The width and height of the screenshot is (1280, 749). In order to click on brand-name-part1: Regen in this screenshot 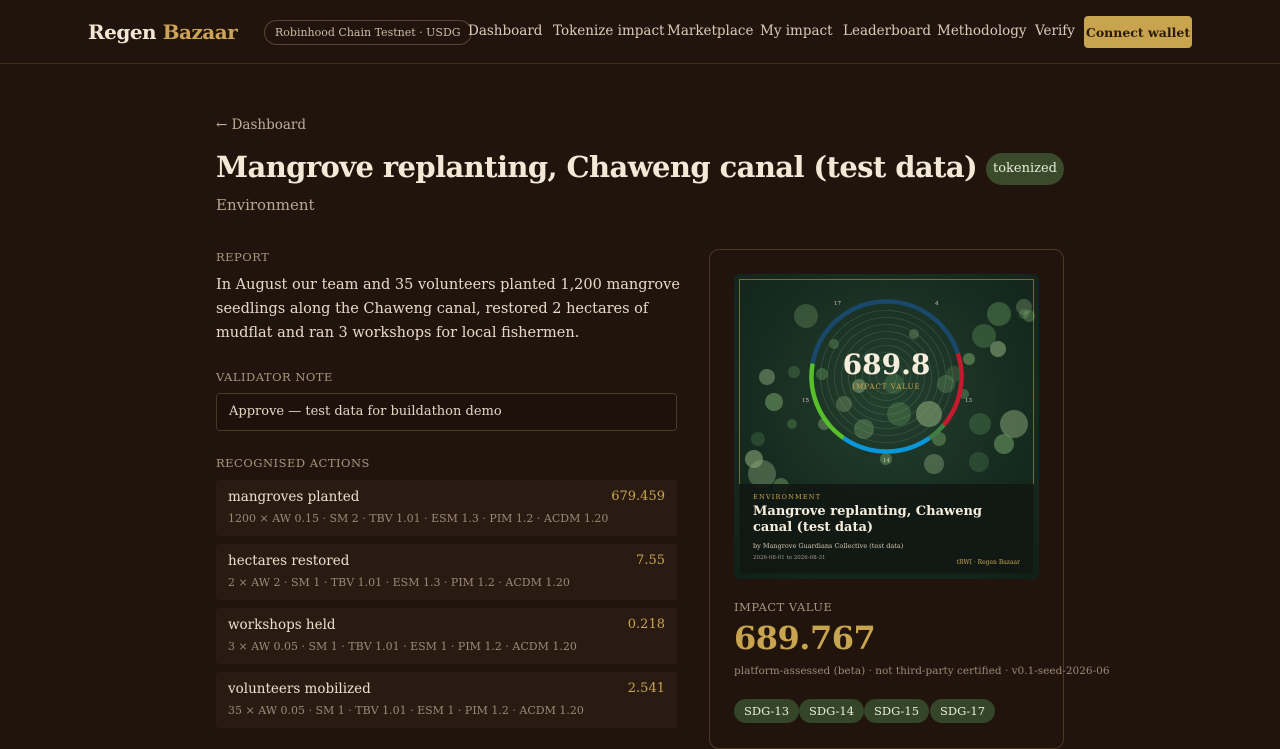, I will do `click(122, 32)`.